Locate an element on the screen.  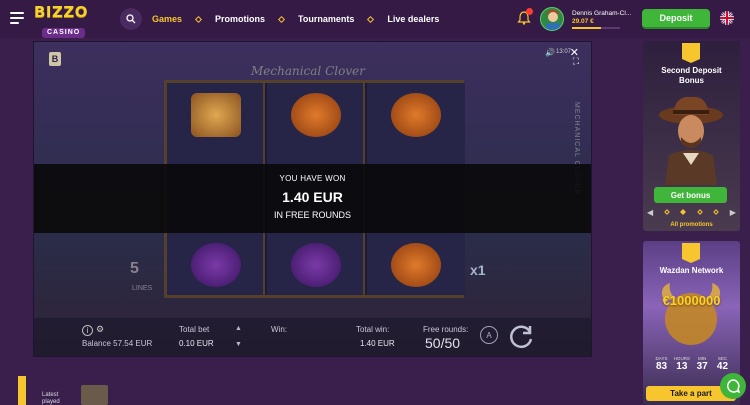
get-bonus-button: Get bonus is located at coordinates (690, 195).